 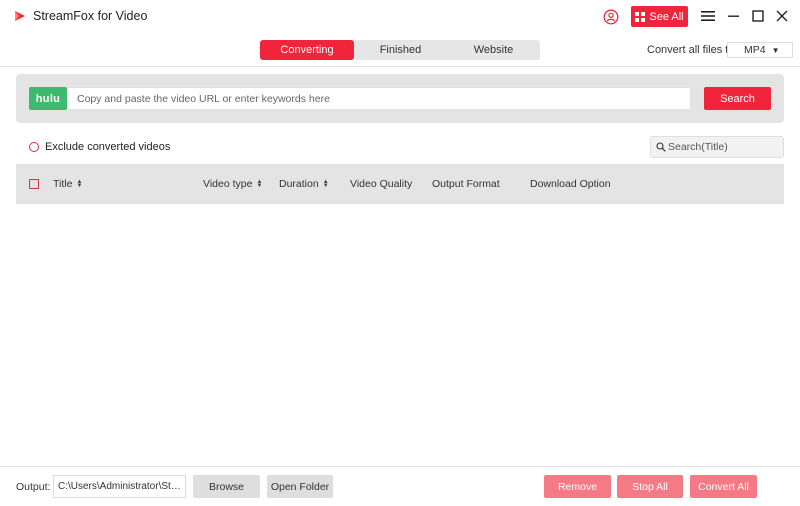 What do you see at coordinates (34, 184) in the screenshot?
I see `select-all-checkbox` at bounding box center [34, 184].